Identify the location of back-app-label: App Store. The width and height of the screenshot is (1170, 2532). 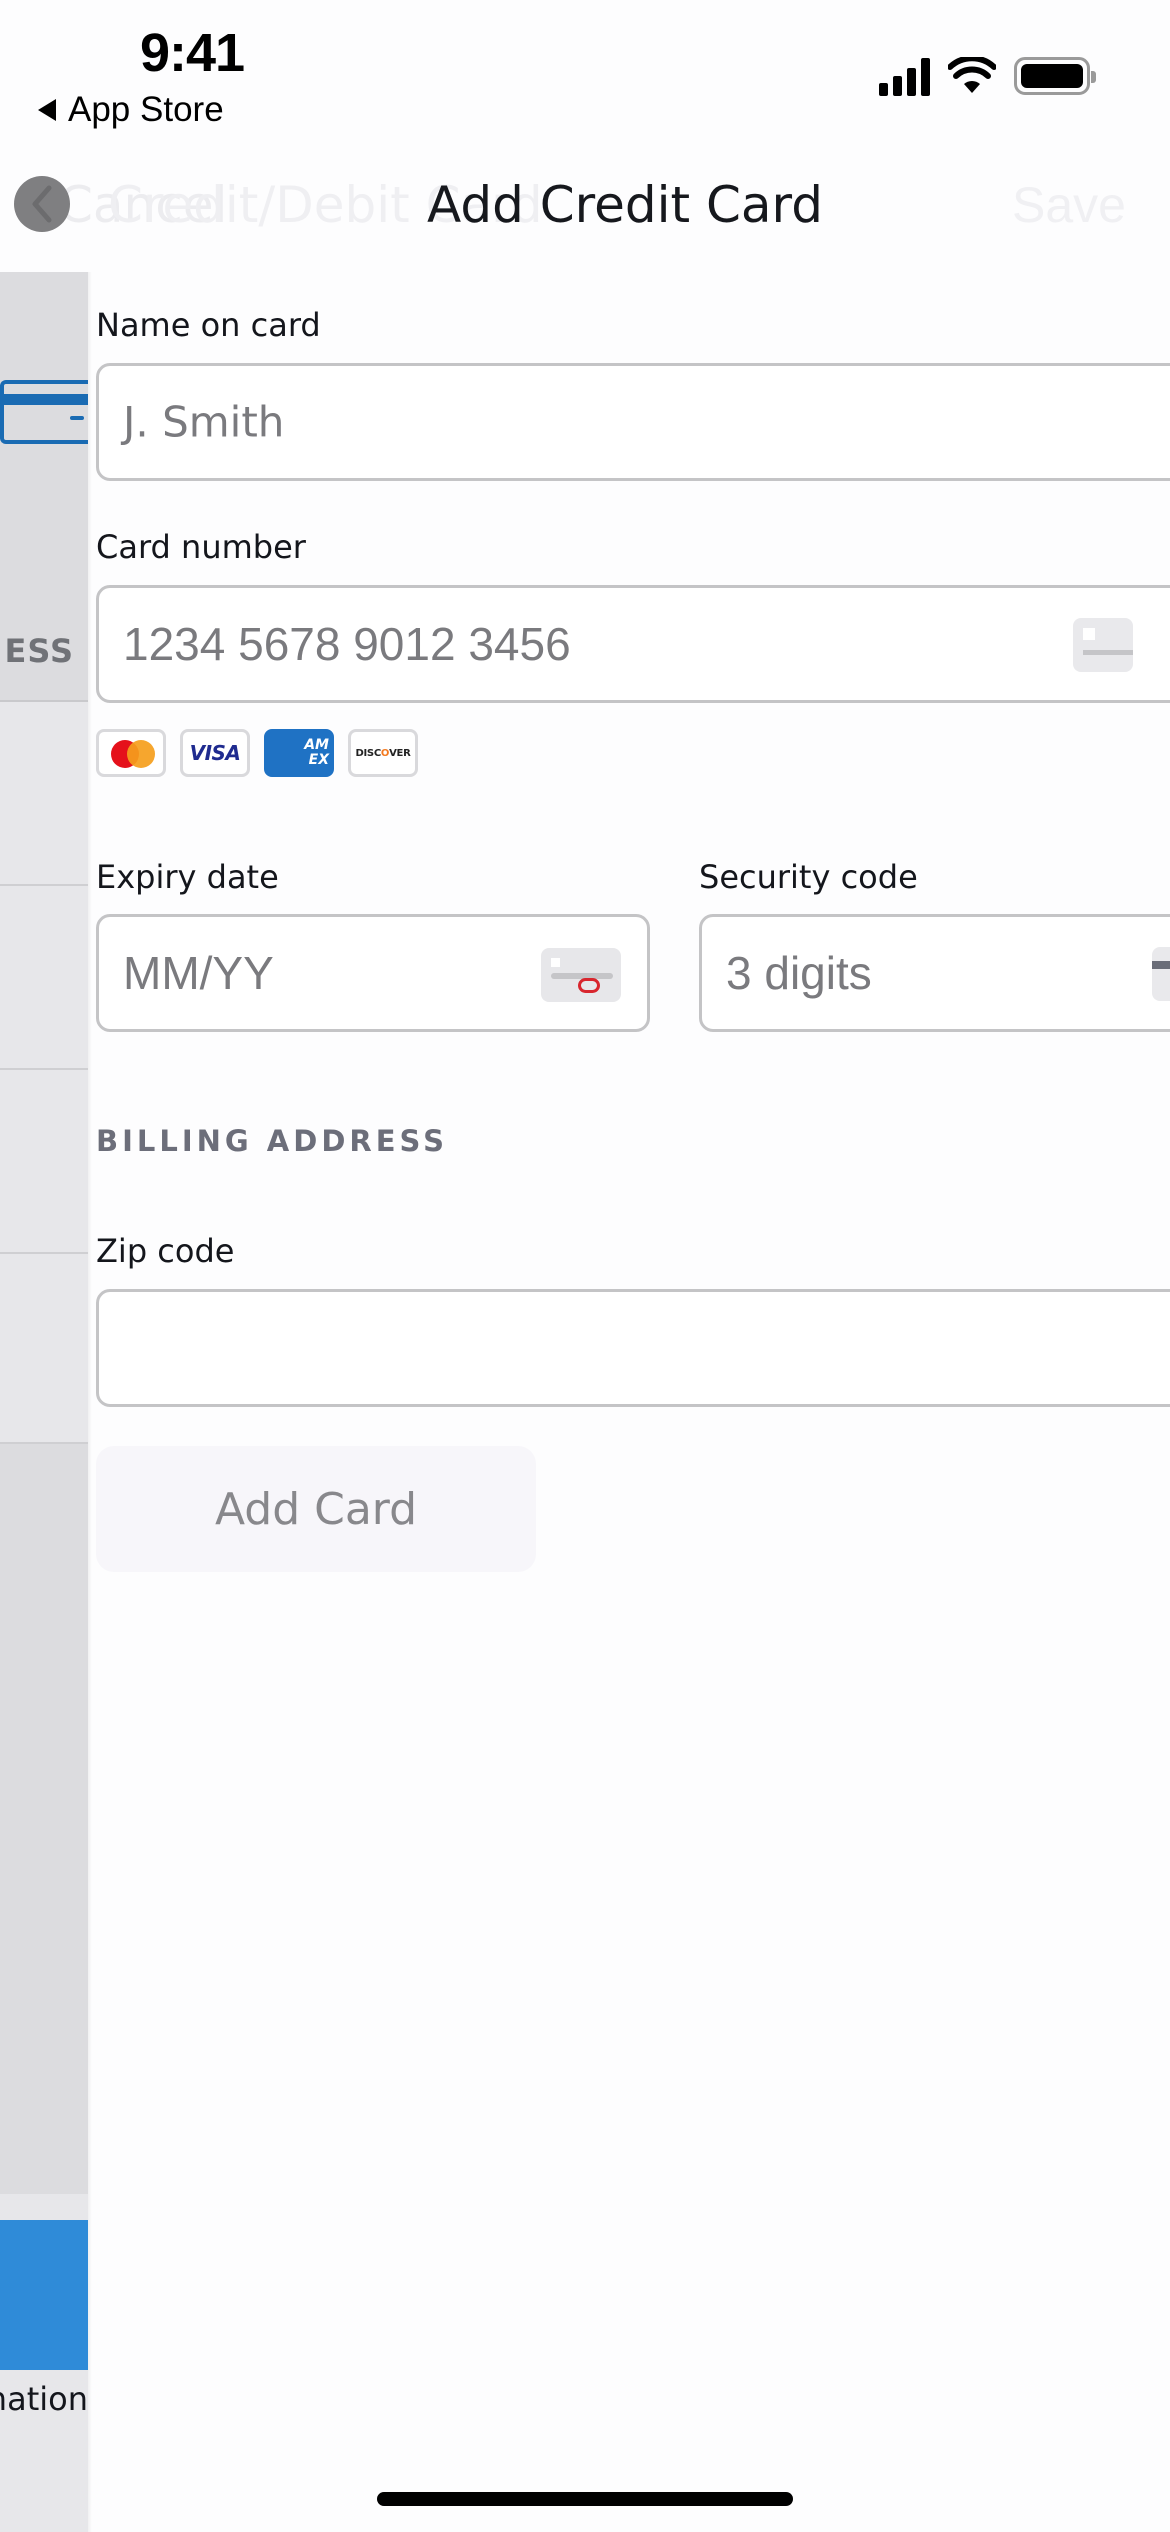
(146, 109).